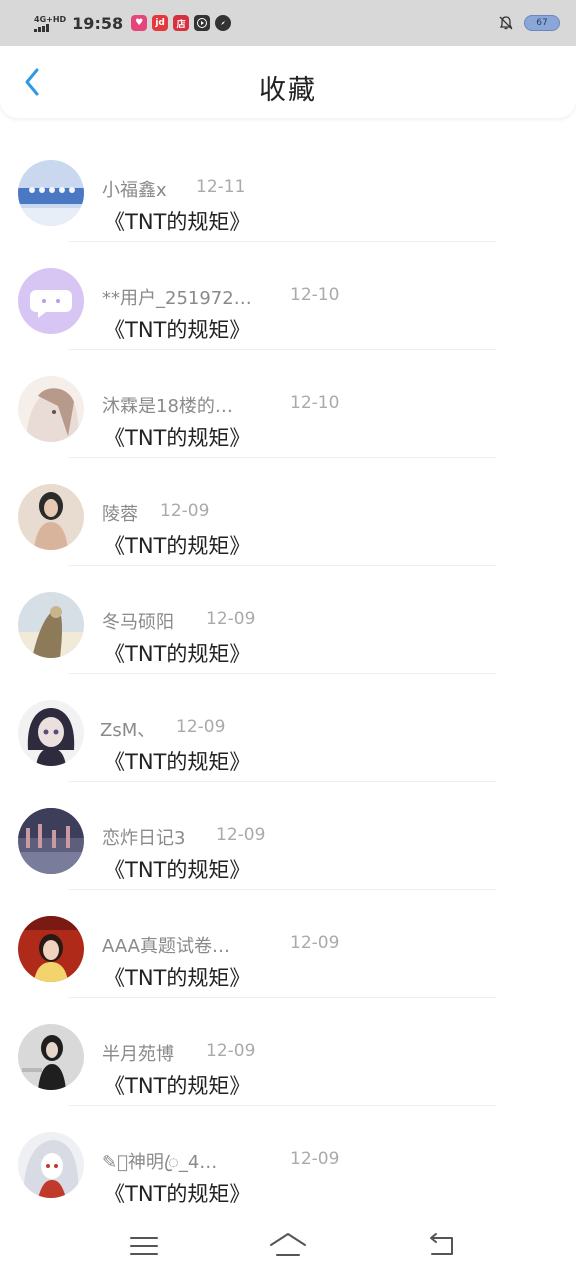 This screenshot has width=576, height=1280. What do you see at coordinates (288, 404) in the screenshot?
I see `list-item: 沐霖是18楼的… 12-10 《TNT的规矩》` at bounding box center [288, 404].